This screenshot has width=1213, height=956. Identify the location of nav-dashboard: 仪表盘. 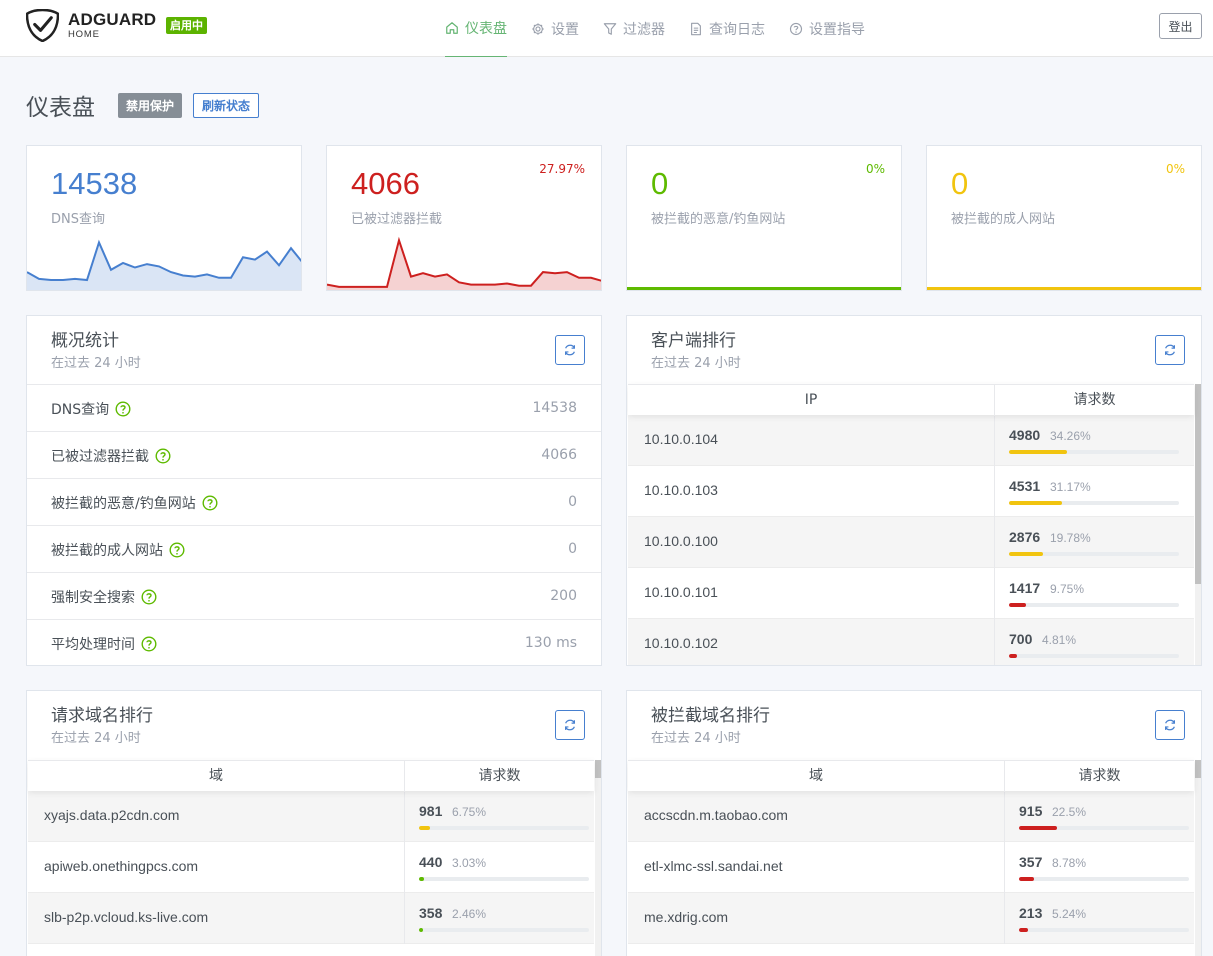
(476, 28).